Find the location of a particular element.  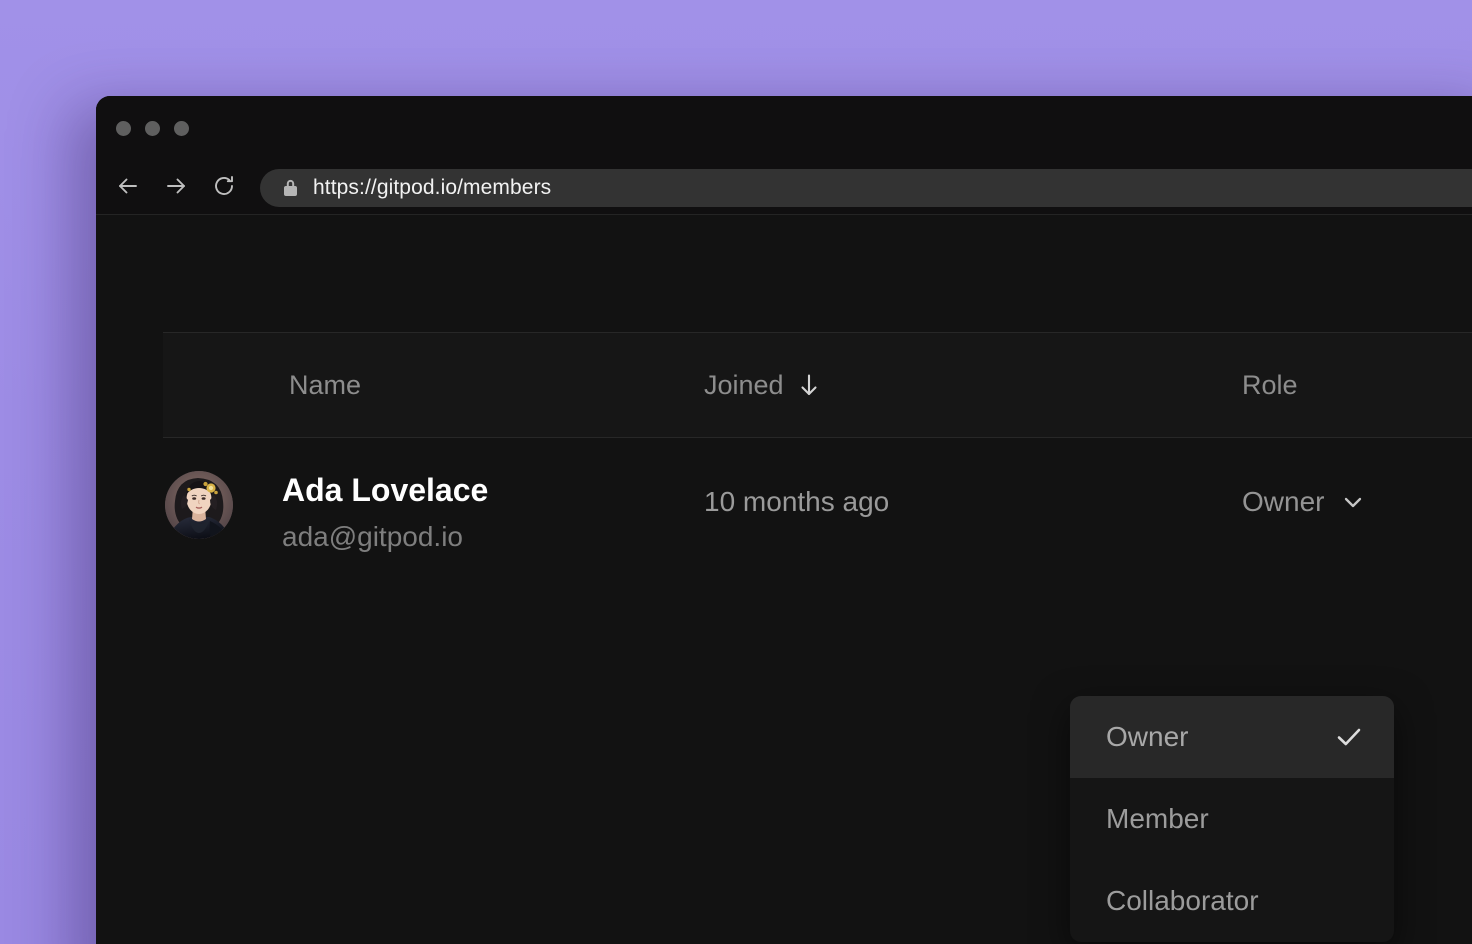

column-header-joined: Joined is located at coordinates (762, 385).